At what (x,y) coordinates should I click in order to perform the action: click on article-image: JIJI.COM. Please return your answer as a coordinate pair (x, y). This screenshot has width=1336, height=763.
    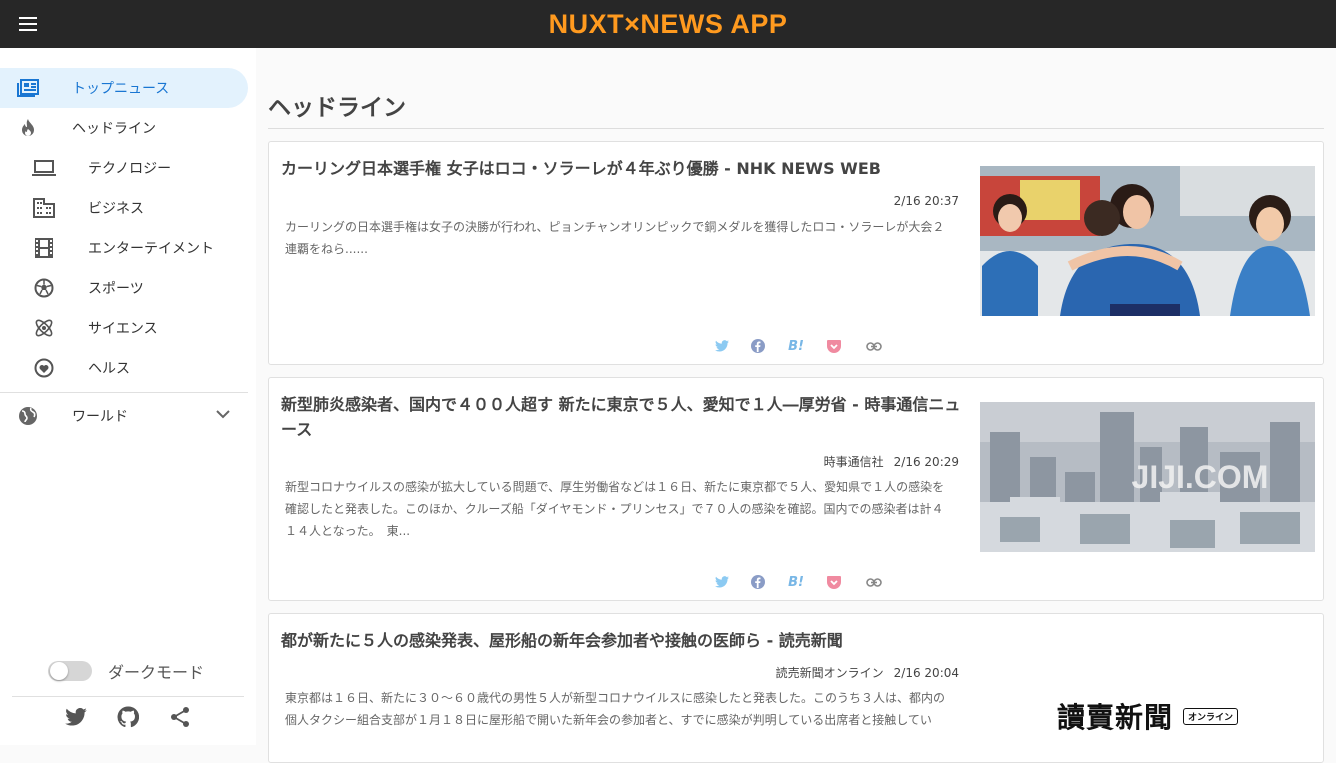
    Looking at the image, I should click on (1147, 477).